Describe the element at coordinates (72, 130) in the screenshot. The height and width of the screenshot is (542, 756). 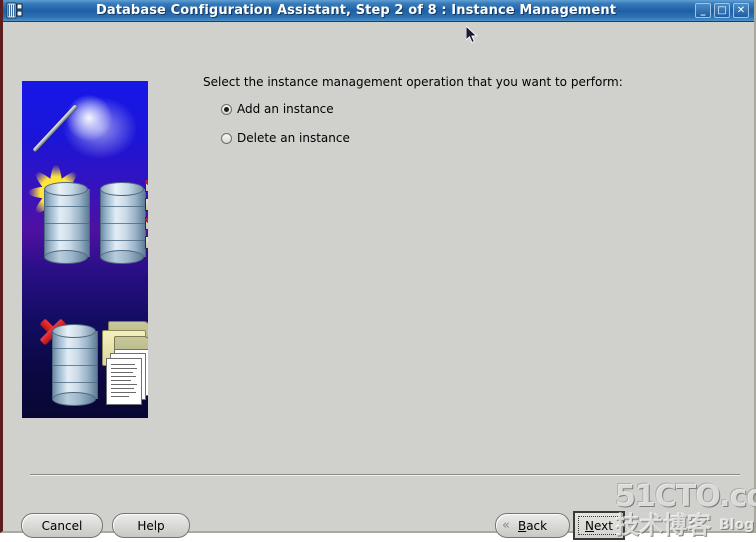
I see `magic-wand-icon` at that location.